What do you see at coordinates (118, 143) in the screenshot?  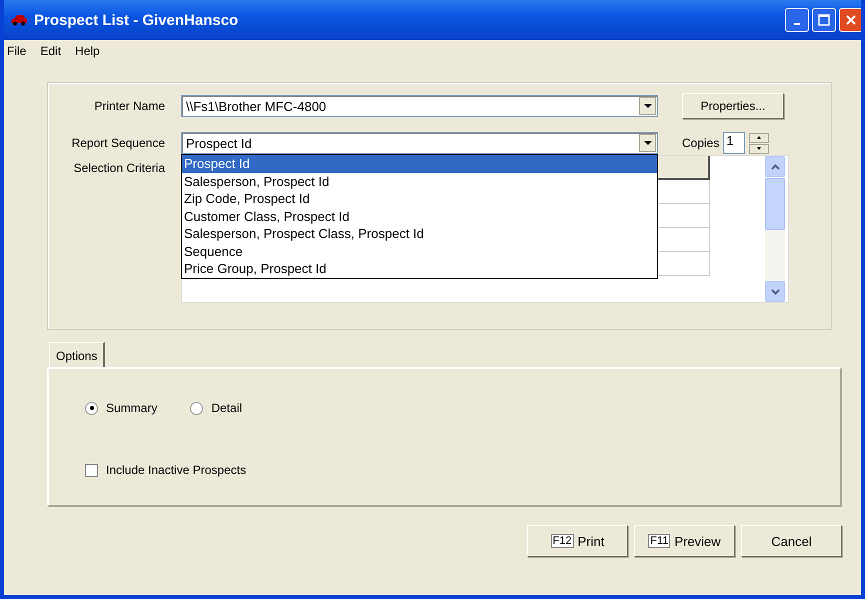 I see `field-label: Report Sequence` at bounding box center [118, 143].